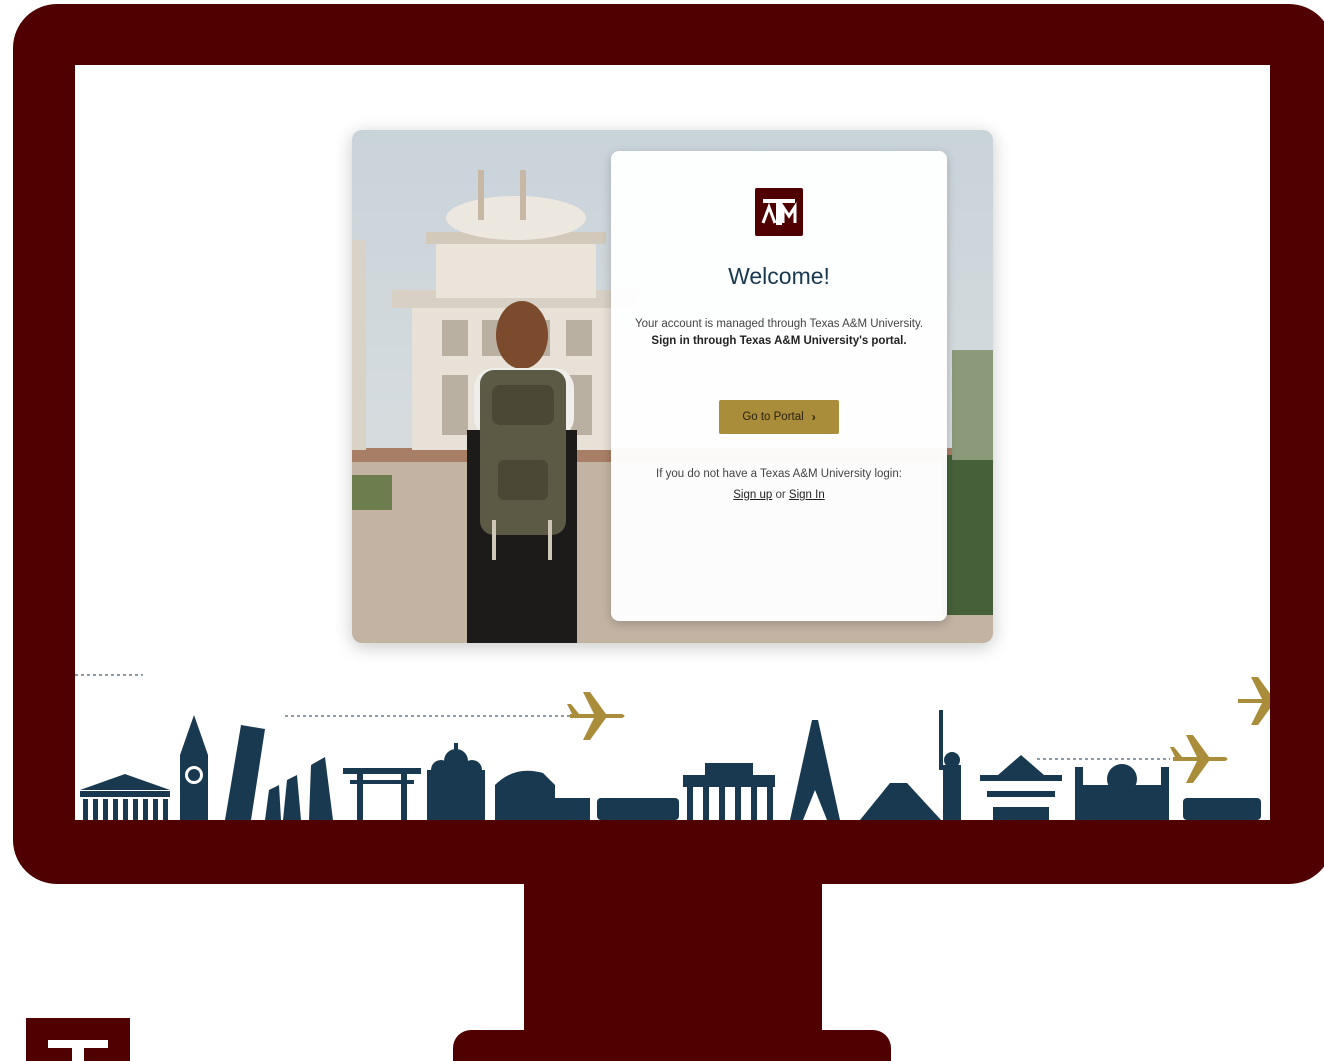 Image resolution: width=1324 pixels, height=1061 pixels. Describe the element at coordinates (672, 1045) in the screenshot. I see `monitor-stand-base` at that location.